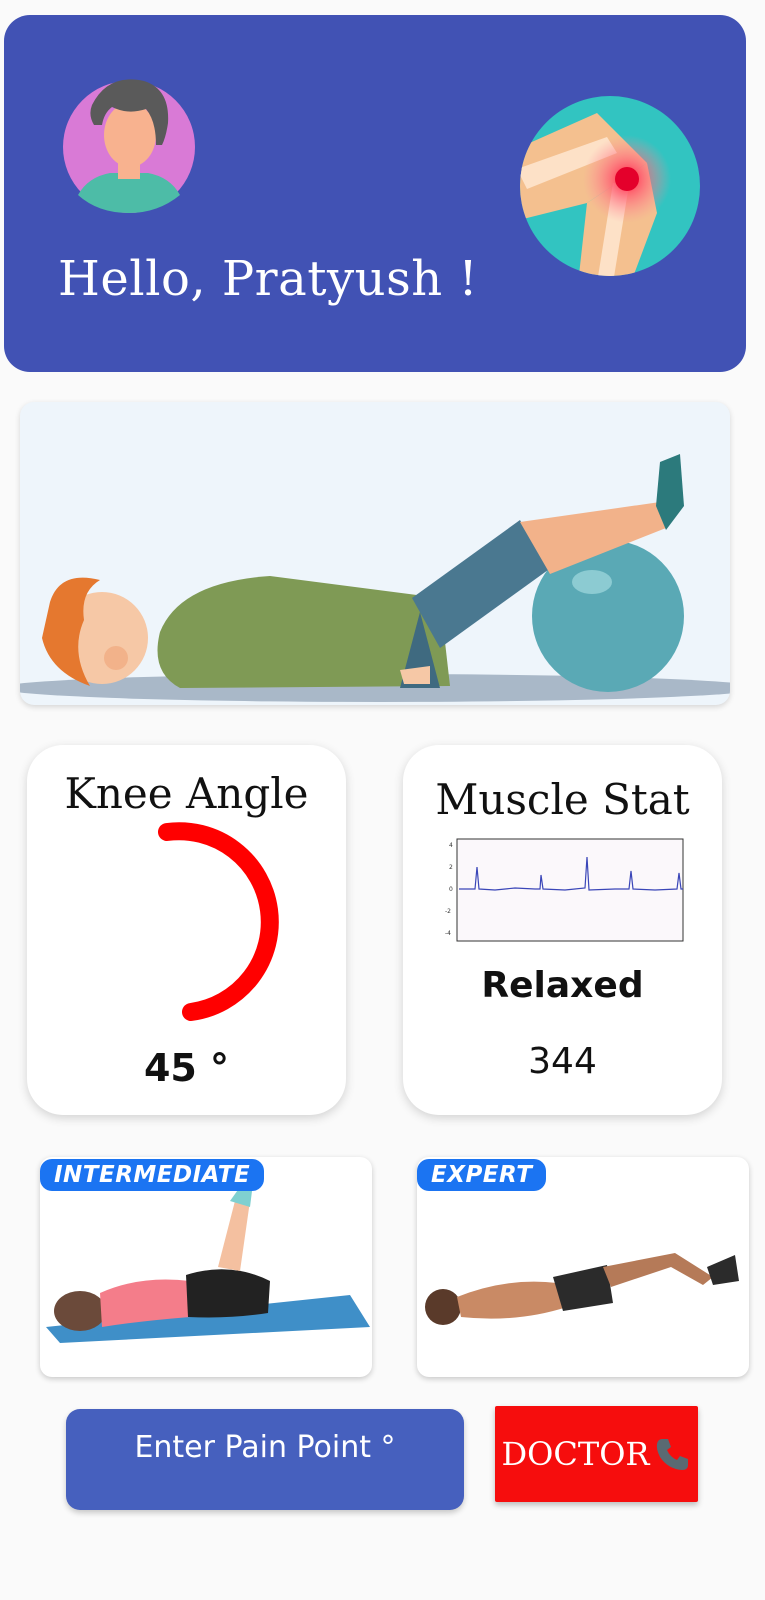 The image size is (765, 1600). I want to click on muscle-value: 344, so click(562, 1061).